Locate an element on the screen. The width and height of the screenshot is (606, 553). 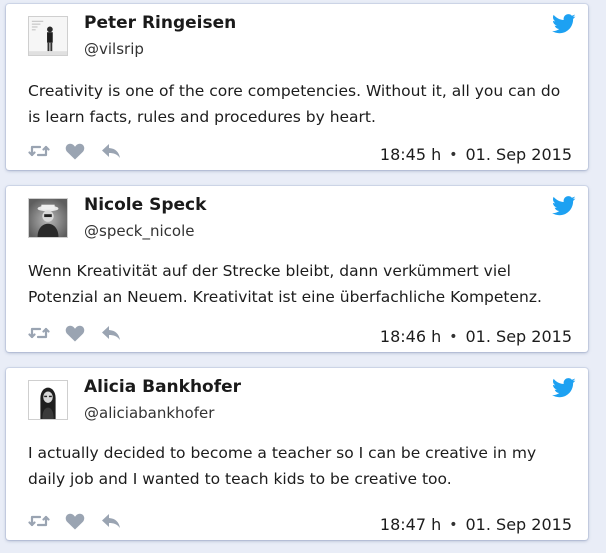
tweet-timestamp: 18:47 h • 01. Sep 2015 is located at coordinates (476, 524).